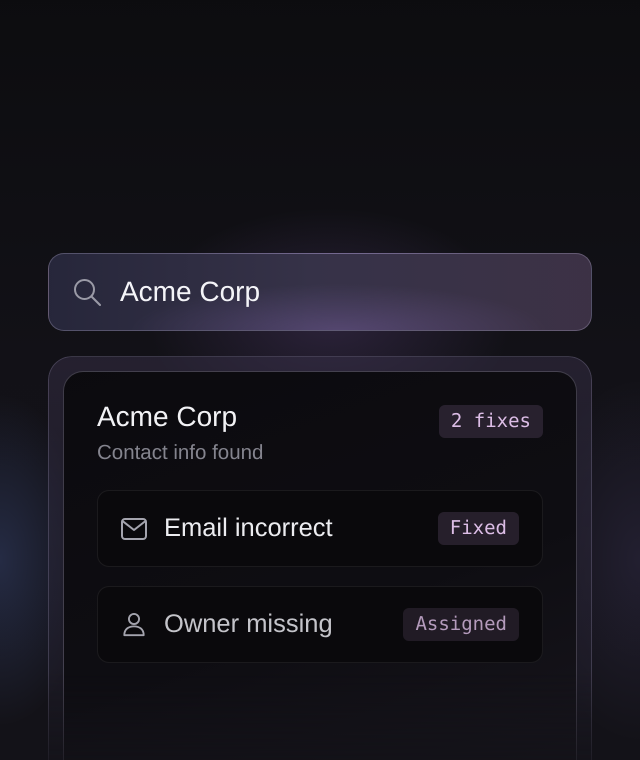 The image size is (640, 760). Describe the element at coordinates (167, 417) in the screenshot. I see `company-name: Acme Corp` at that location.